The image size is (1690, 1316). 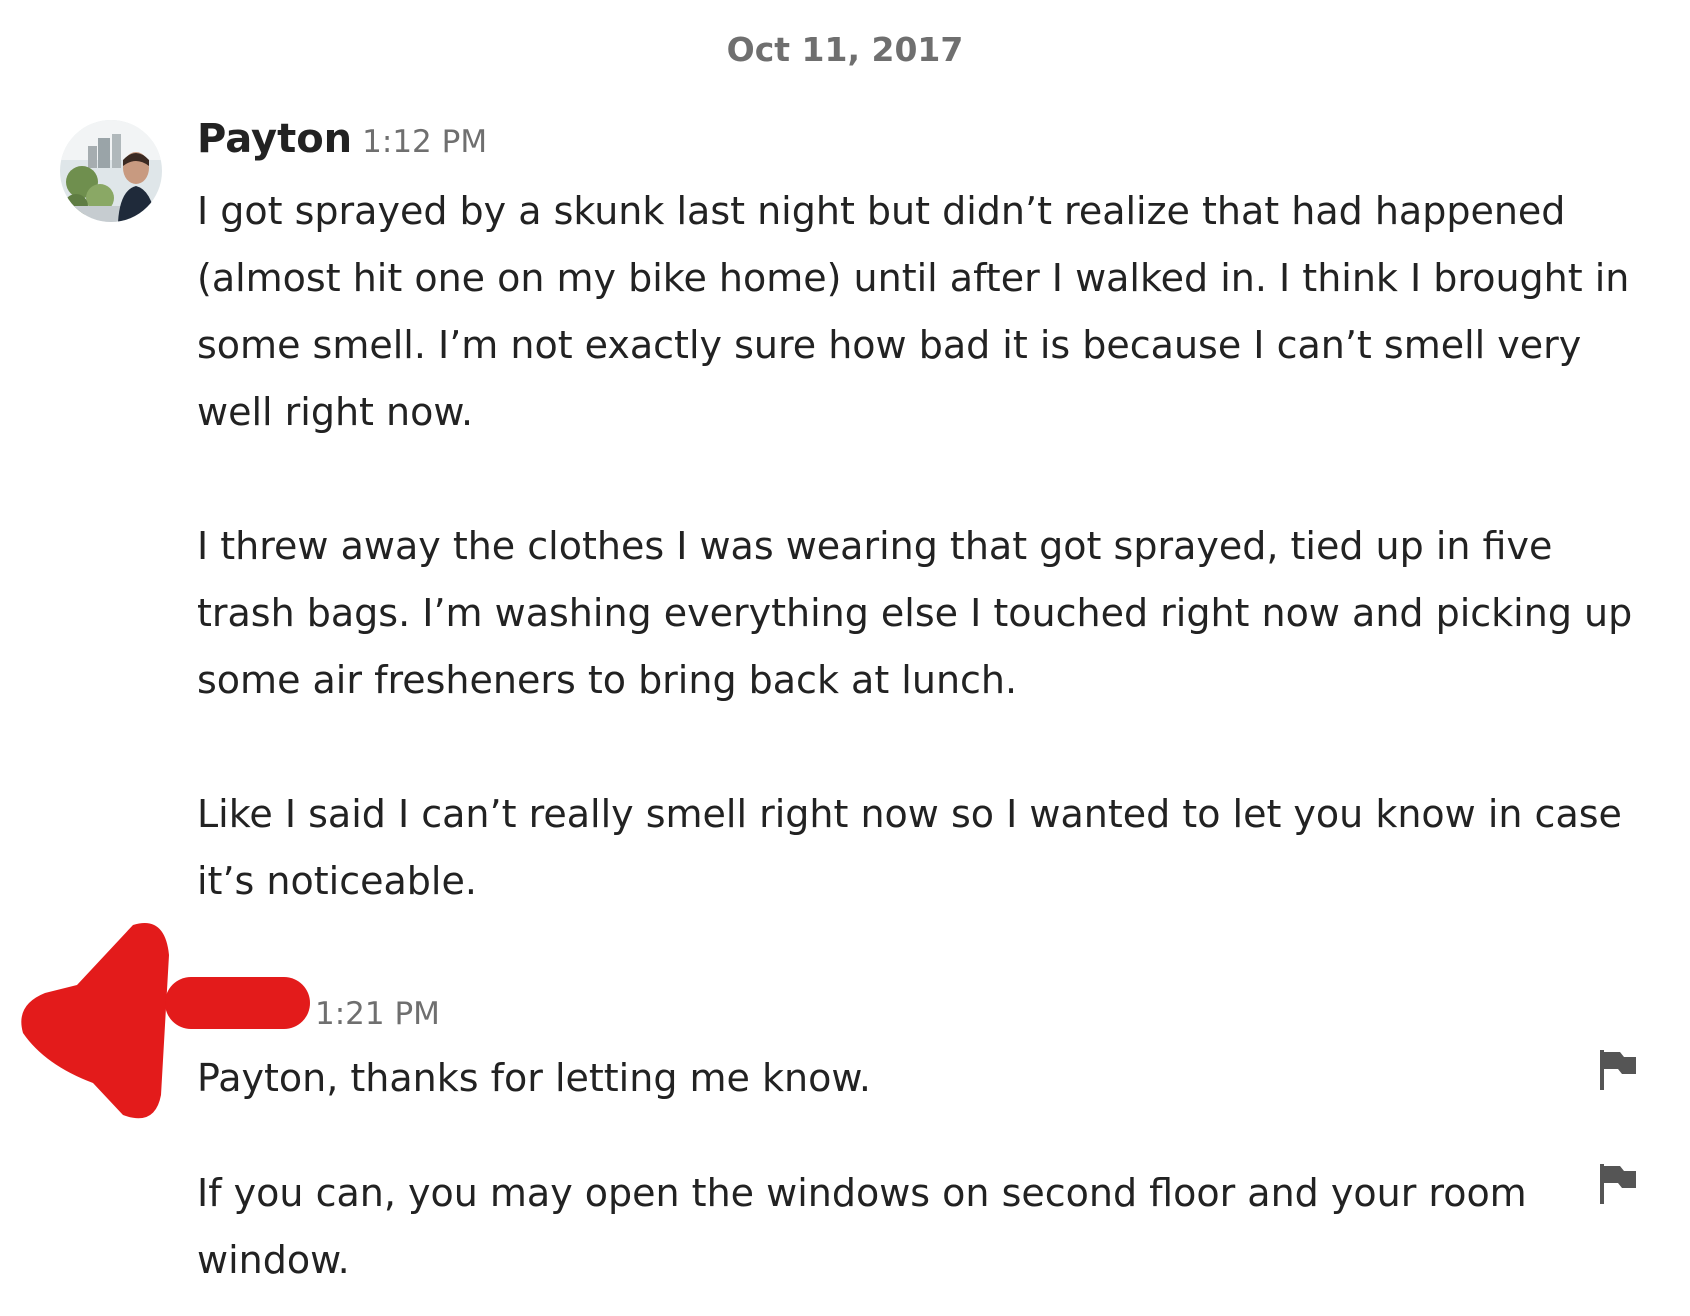 I want to click on avatar, so click(x=111, y=171).